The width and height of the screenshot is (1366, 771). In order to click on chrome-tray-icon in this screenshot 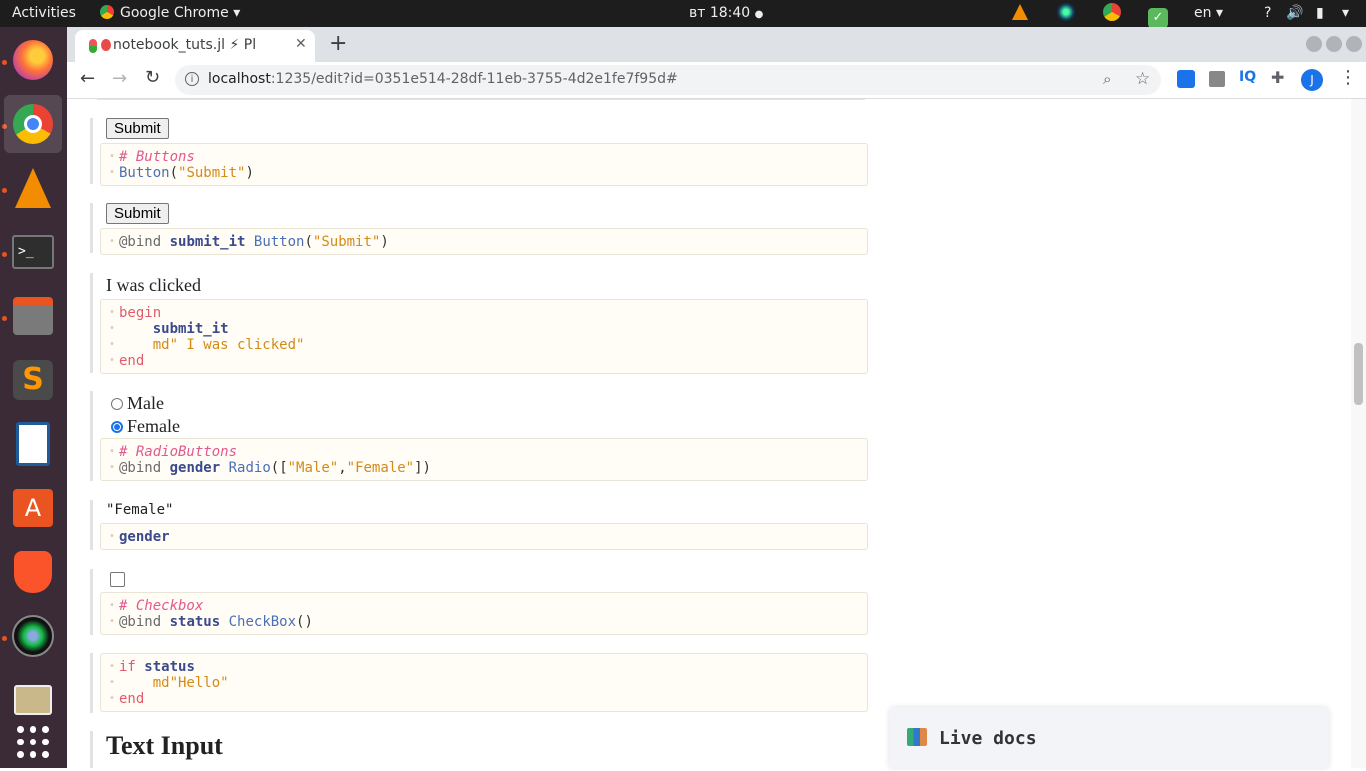, I will do `click(1112, 13)`.